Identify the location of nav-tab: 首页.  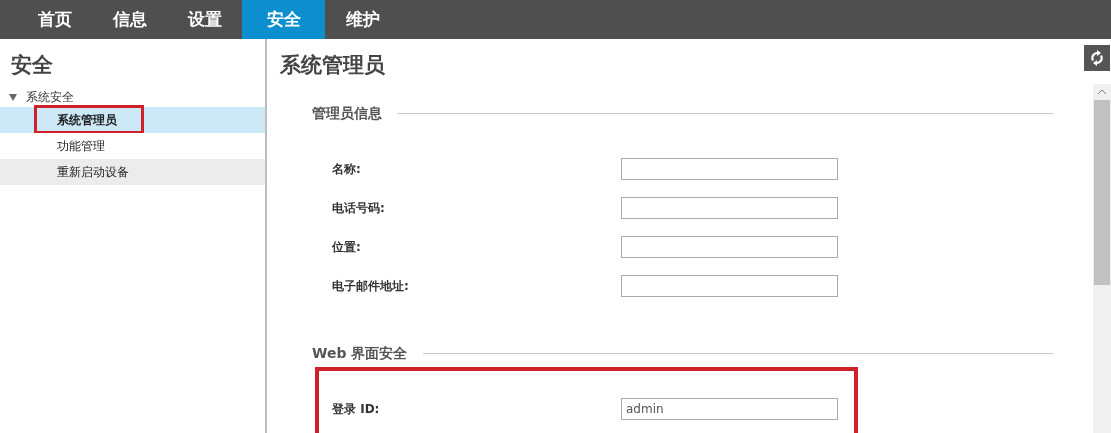
(54, 19).